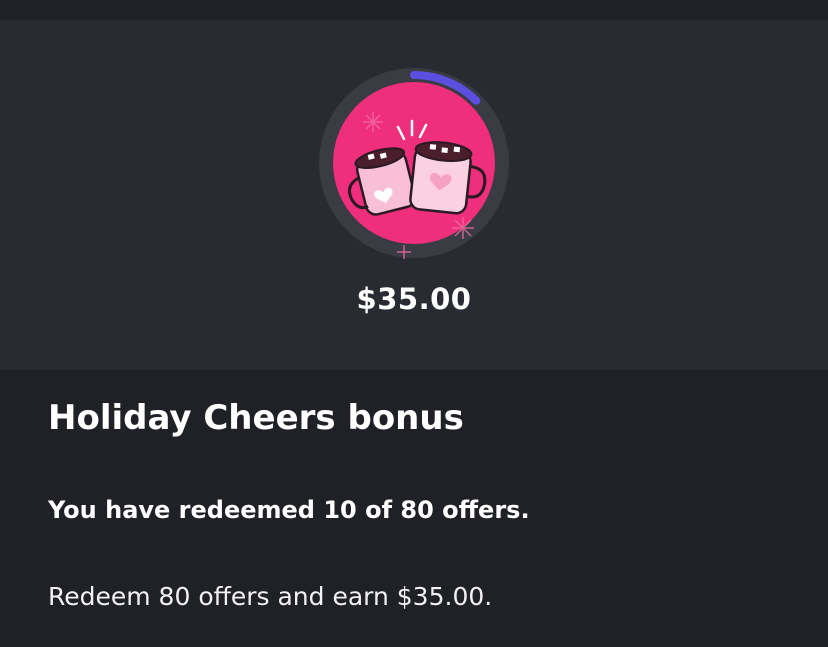 Image resolution: width=828 pixels, height=647 pixels. Describe the element at coordinates (256, 418) in the screenshot. I see `page-title: Holiday Cheers bonus` at that location.